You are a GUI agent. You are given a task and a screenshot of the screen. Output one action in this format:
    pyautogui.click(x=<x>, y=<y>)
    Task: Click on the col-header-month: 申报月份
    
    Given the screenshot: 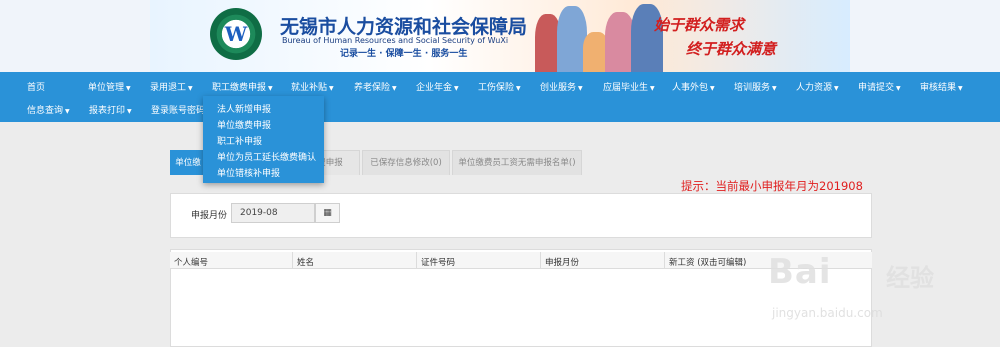 What is the action you would take?
    pyautogui.click(x=562, y=262)
    